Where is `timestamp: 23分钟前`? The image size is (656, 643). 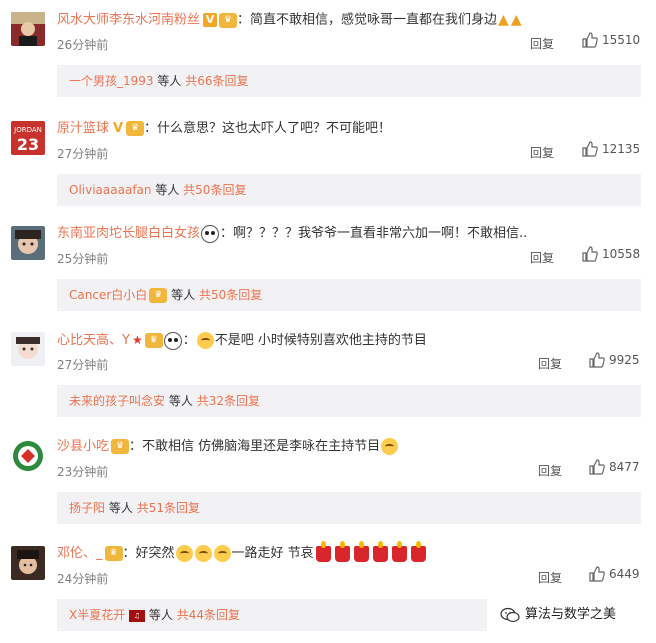
timestamp: 23分钟前 is located at coordinates (83, 472).